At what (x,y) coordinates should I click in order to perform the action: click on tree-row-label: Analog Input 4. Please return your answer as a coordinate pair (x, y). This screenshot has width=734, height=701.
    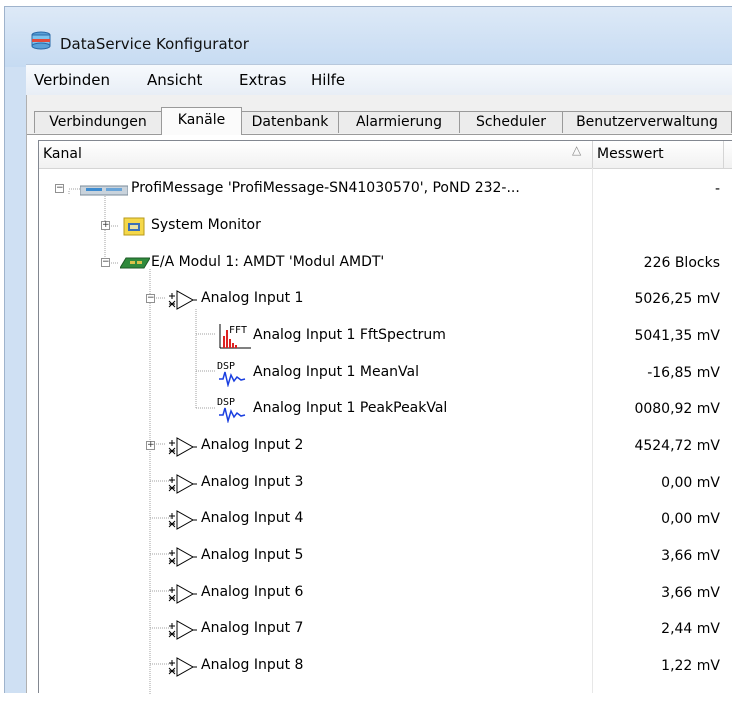
    Looking at the image, I should click on (252, 518).